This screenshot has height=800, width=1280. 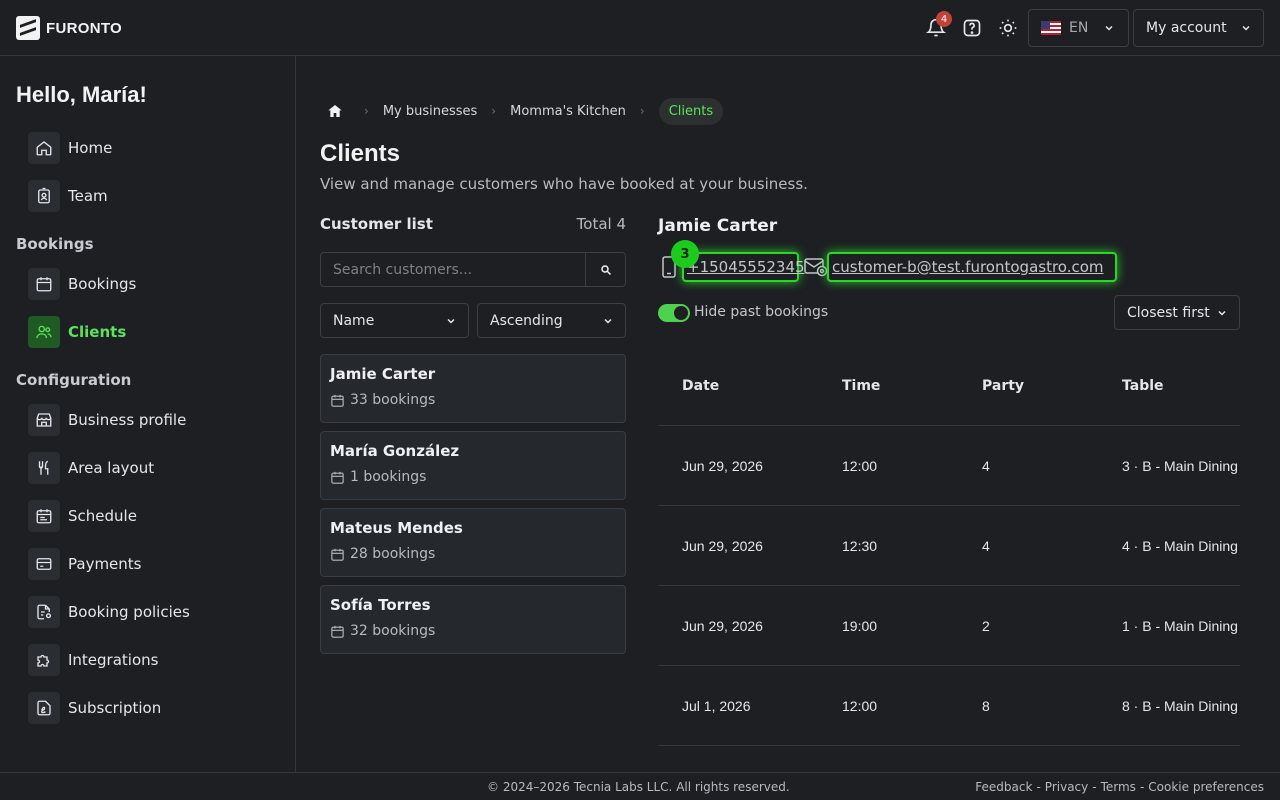 What do you see at coordinates (1008, 28) in the screenshot?
I see `theme-sun-icon` at bounding box center [1008, 28].